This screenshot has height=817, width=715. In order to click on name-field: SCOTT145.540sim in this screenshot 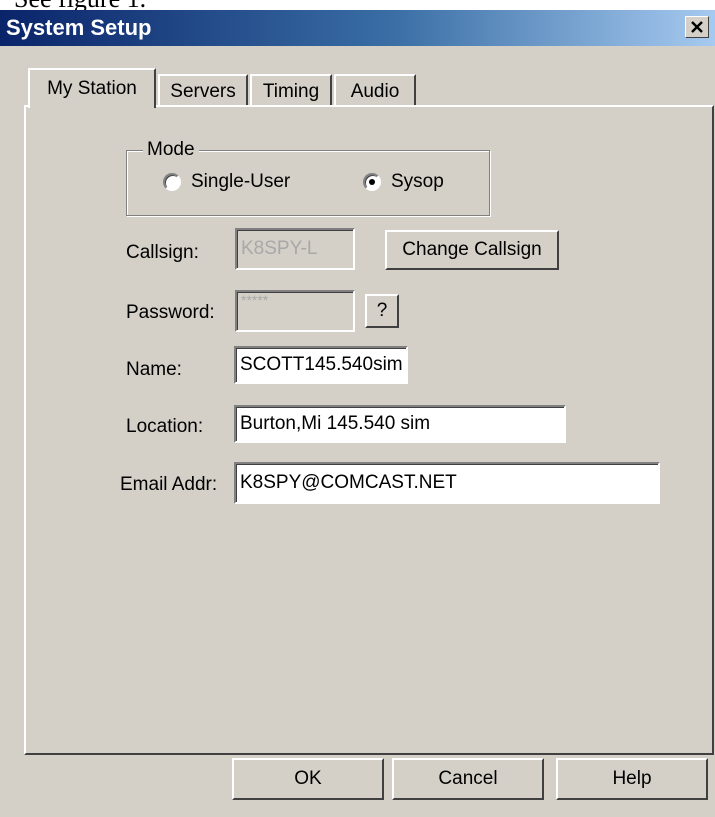, I will do `click(321, 365)`.